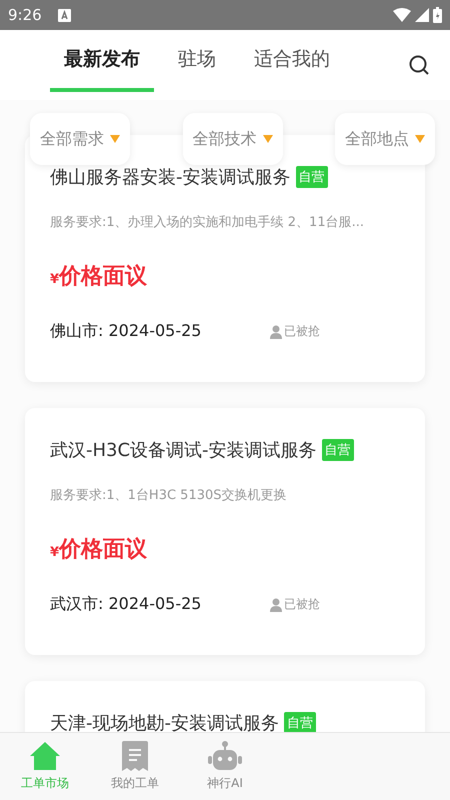 This screenshot has height=800, width=450. What do you see at coordinates (402, 15) in the screenshot?
I see `wifi-icon` at bounding box center [402, 15].